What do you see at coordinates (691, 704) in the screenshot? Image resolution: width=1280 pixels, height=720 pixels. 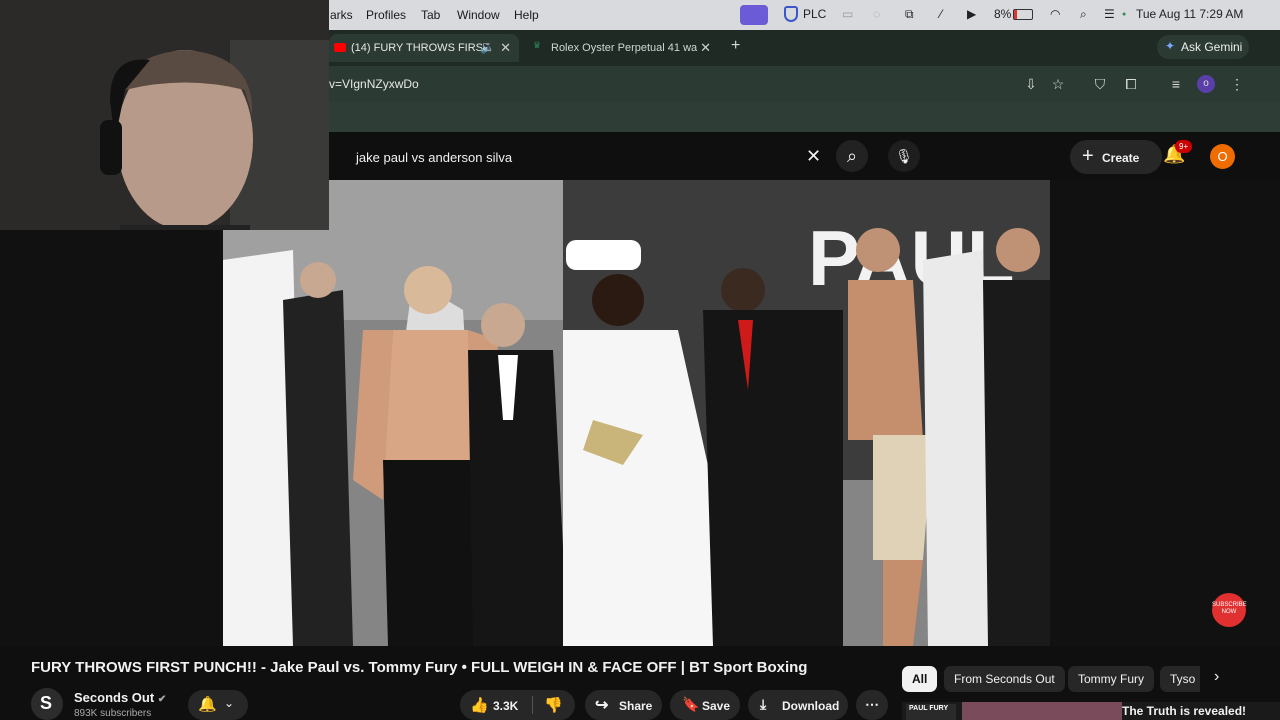 I see `bookmark-icon: 🔖` at bounding box center [691, 704].